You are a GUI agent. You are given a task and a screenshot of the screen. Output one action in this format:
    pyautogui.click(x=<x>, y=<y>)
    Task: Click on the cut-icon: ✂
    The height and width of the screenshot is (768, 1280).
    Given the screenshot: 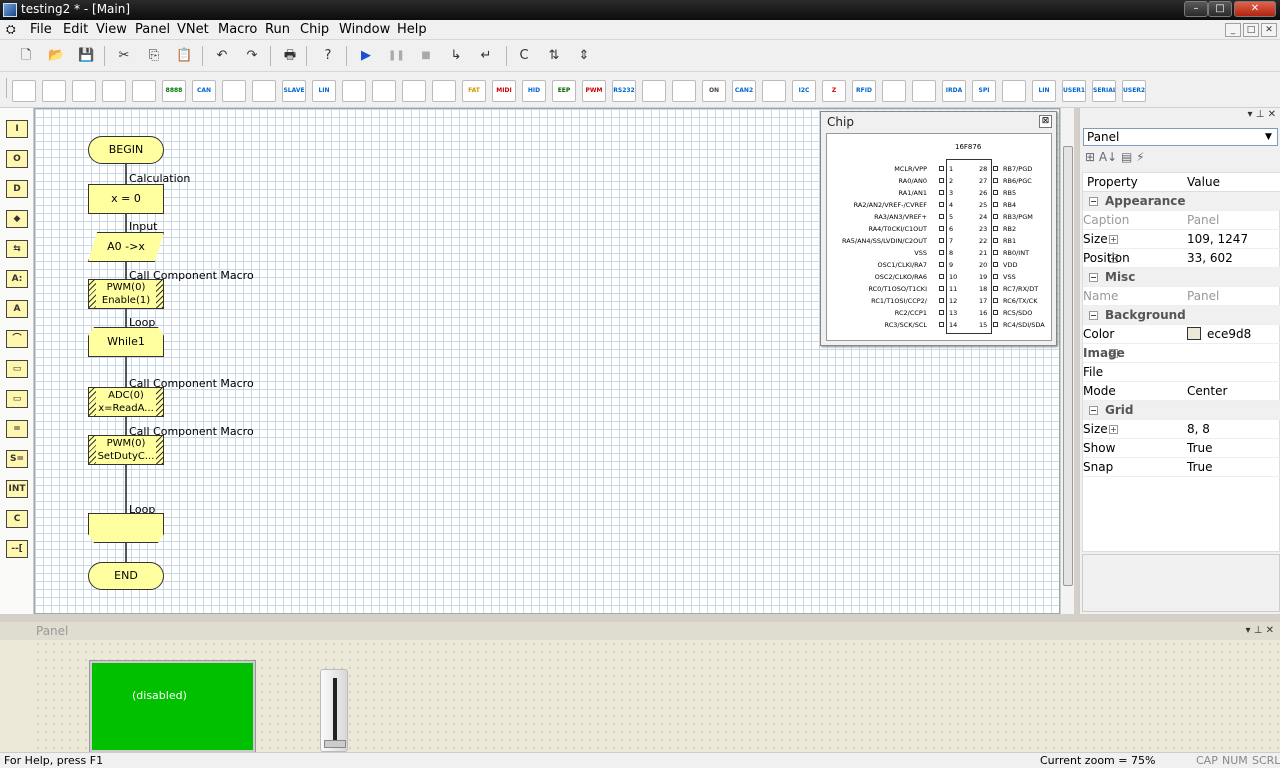 What is the action you would take?
    pyautogui.click(x=124, y=56)
    